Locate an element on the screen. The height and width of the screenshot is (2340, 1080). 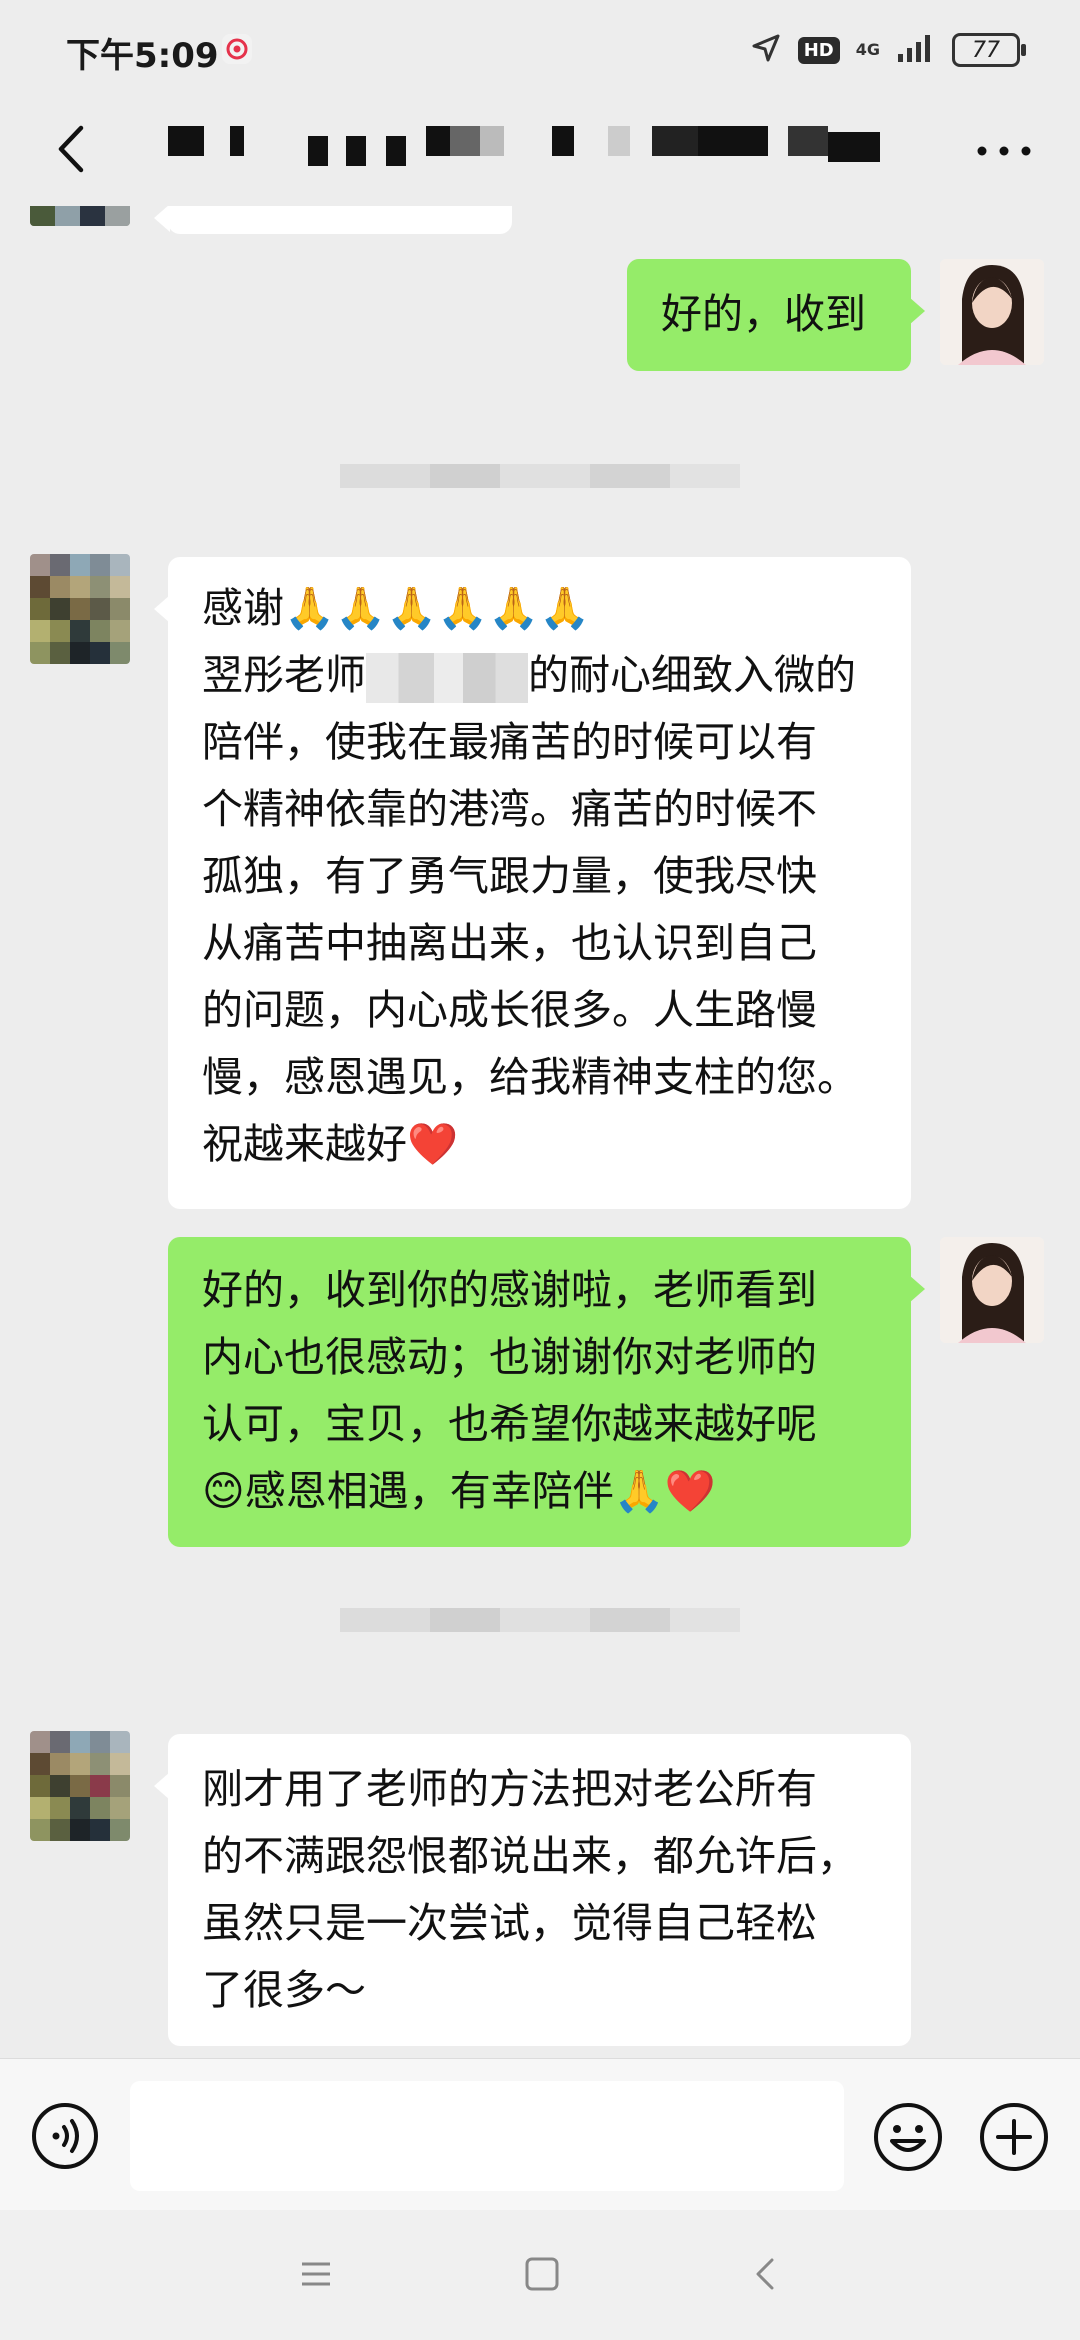
nav-back-button is located at coordinates (766, 2274).